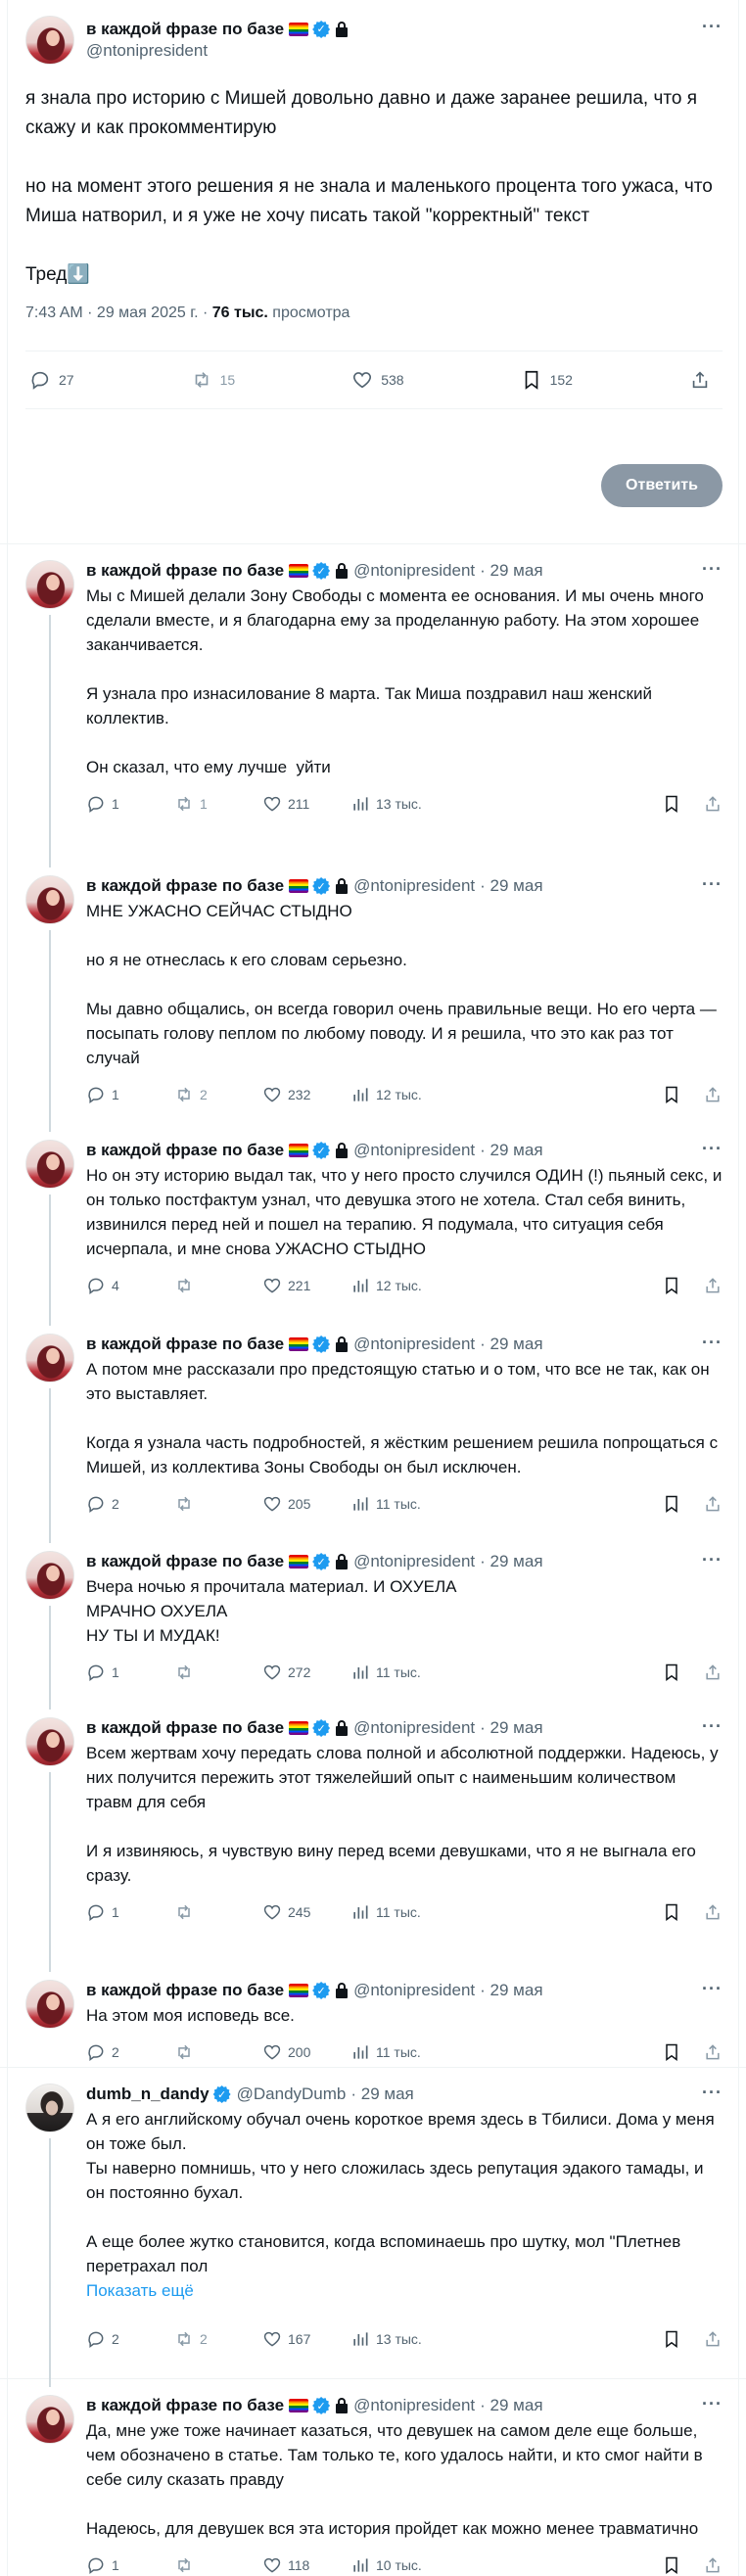 This screenshot has width=746, height=2576. I want to click on timestamp: 7:43 AM · 29 мая 2025 г. ·, so click(118, 313).